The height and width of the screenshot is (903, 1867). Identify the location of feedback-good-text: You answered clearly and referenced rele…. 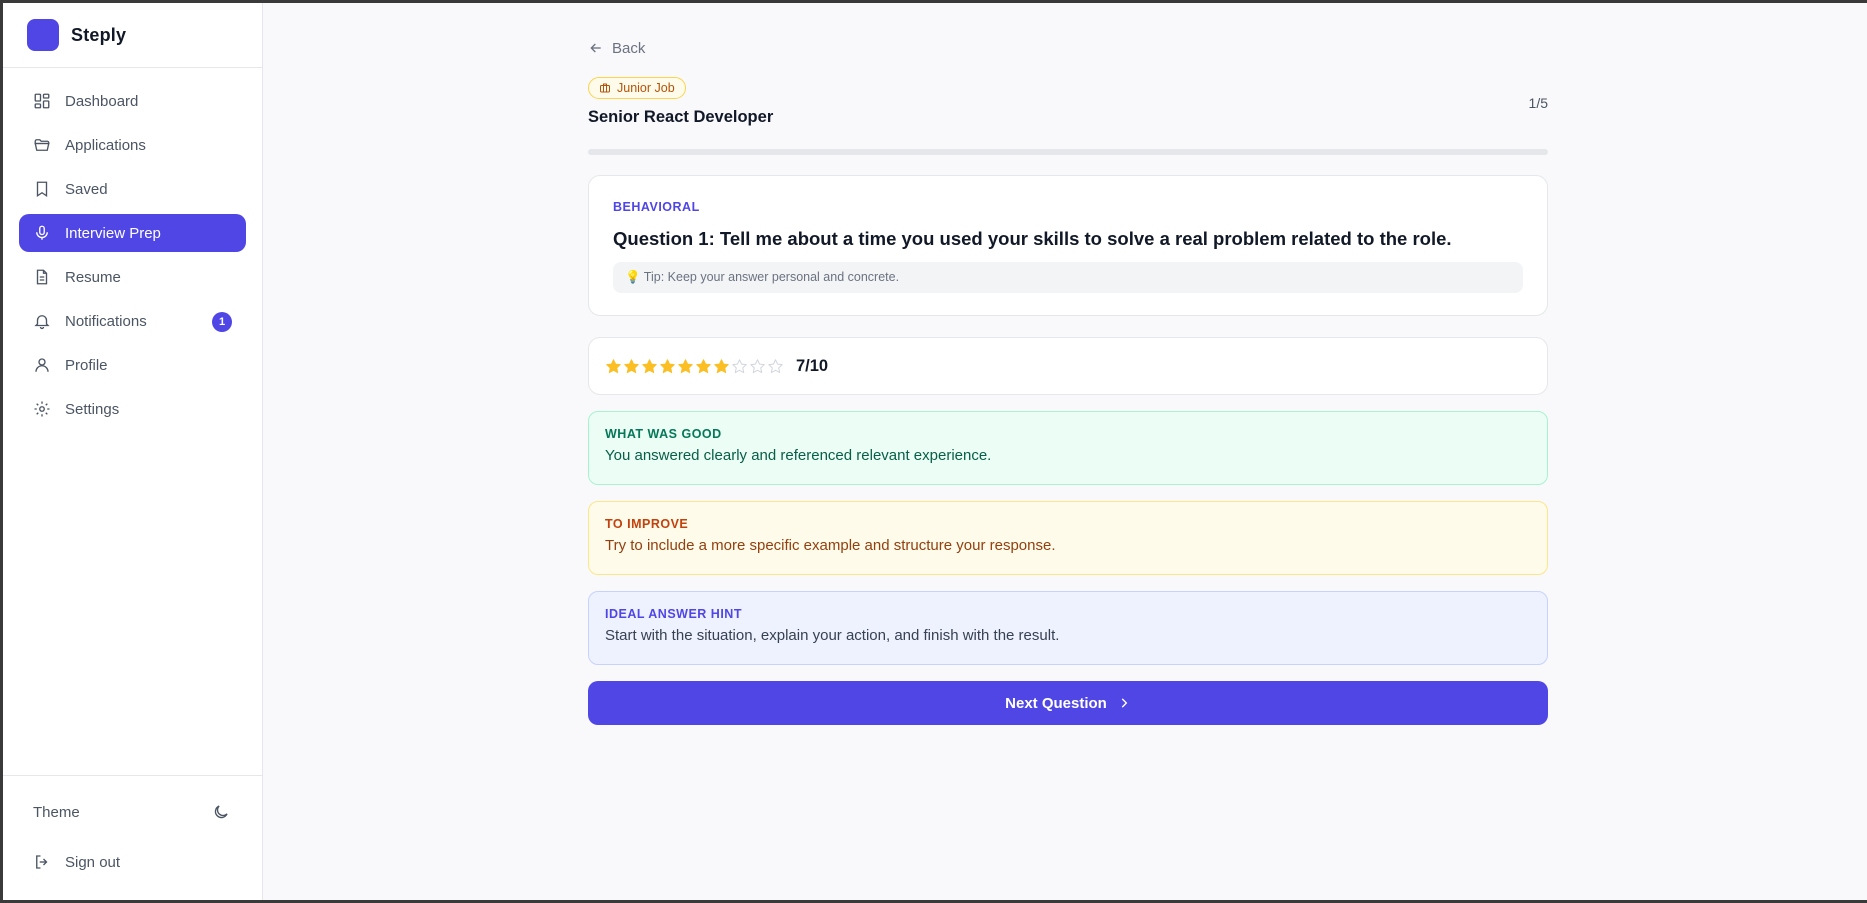
(798, 455).